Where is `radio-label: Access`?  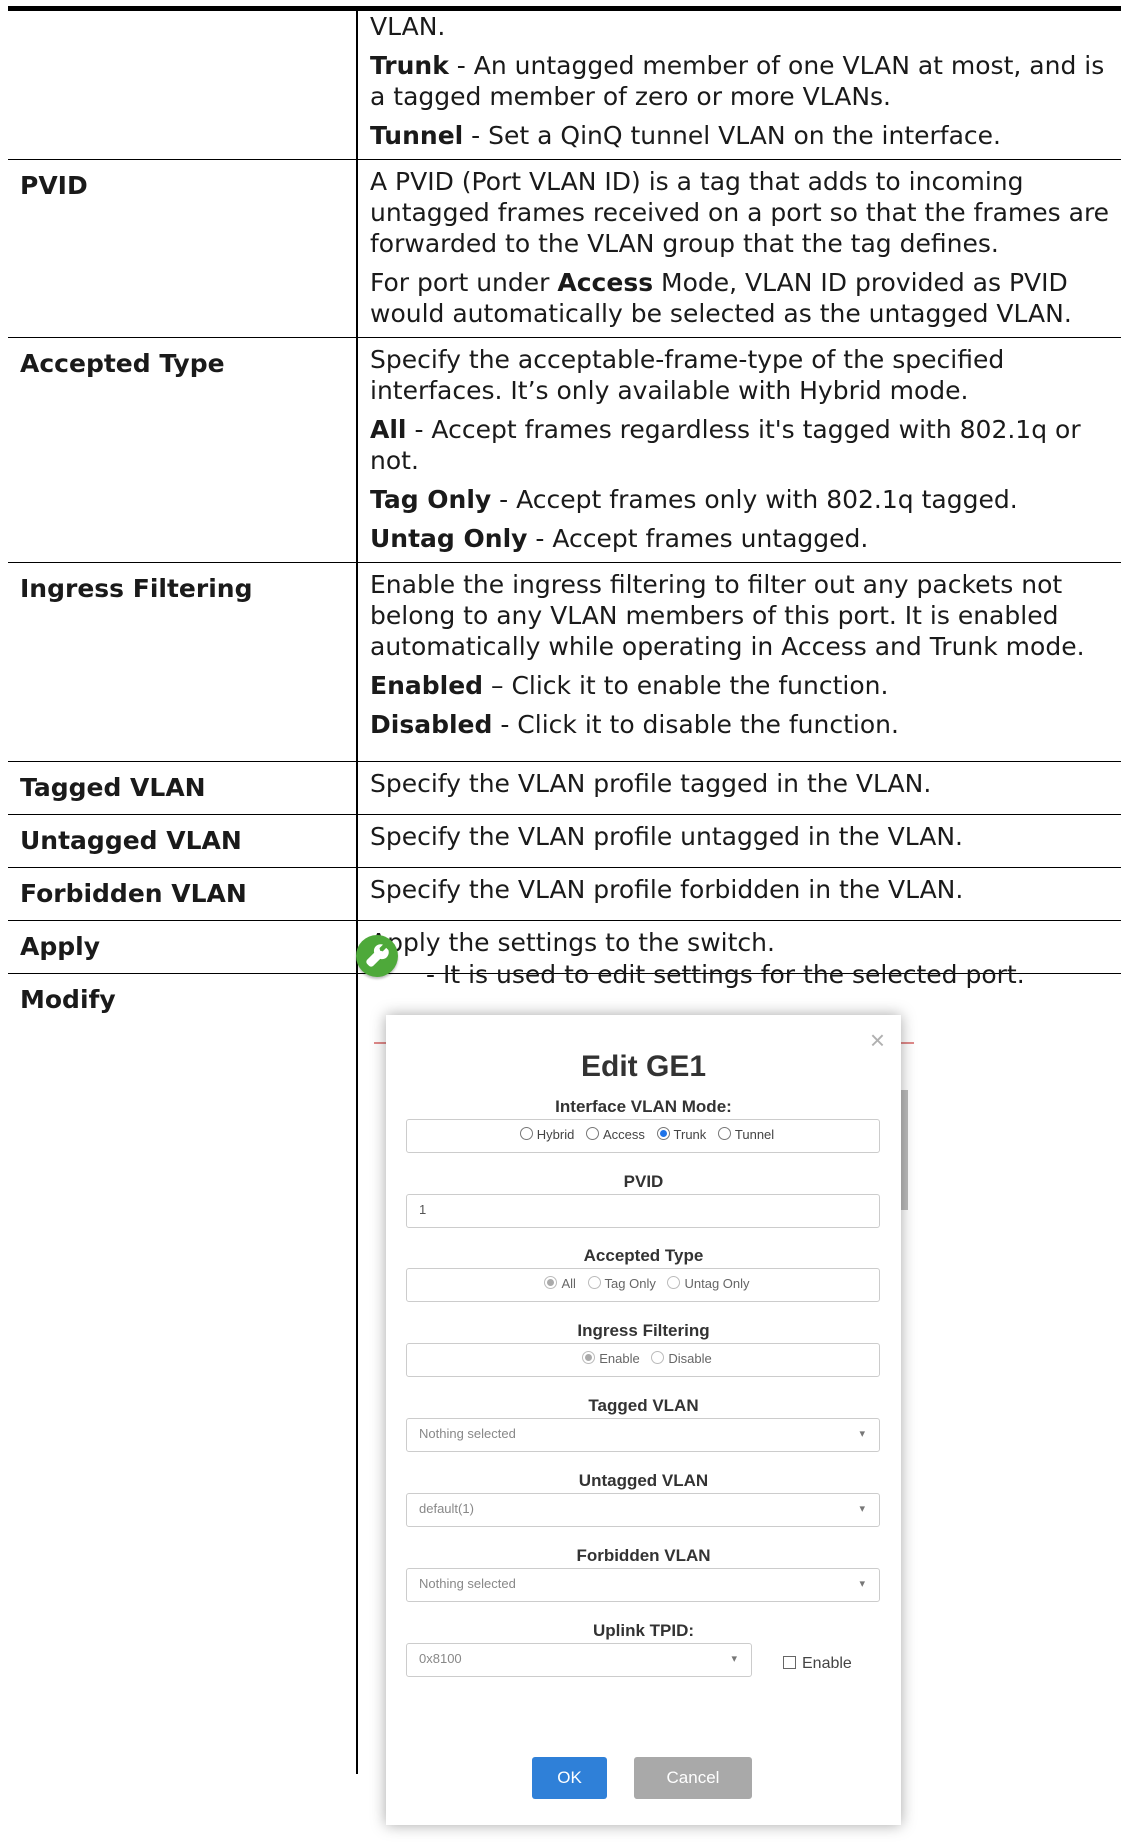
radio-label: Access is located at coordinates (624, 1134).